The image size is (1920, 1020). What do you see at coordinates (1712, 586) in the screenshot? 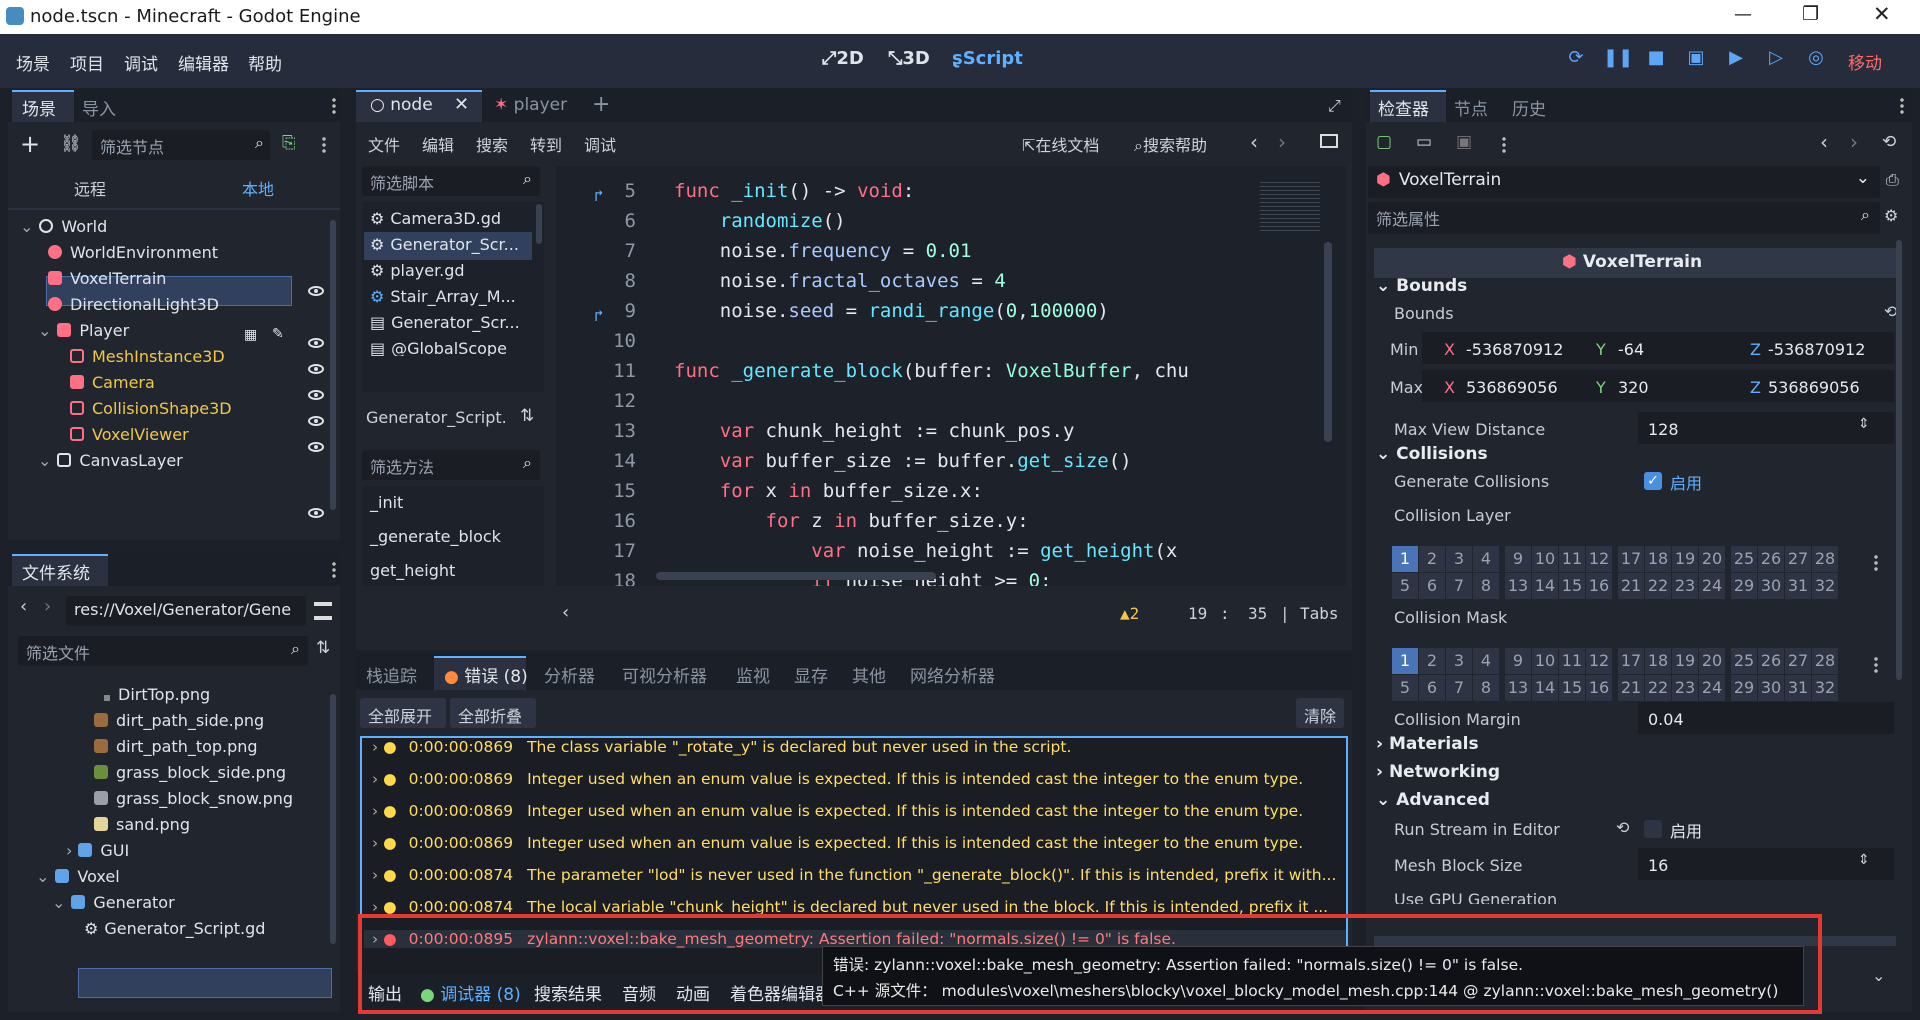
I see `layer-bit: 24` at bounding box center [1712, 586].